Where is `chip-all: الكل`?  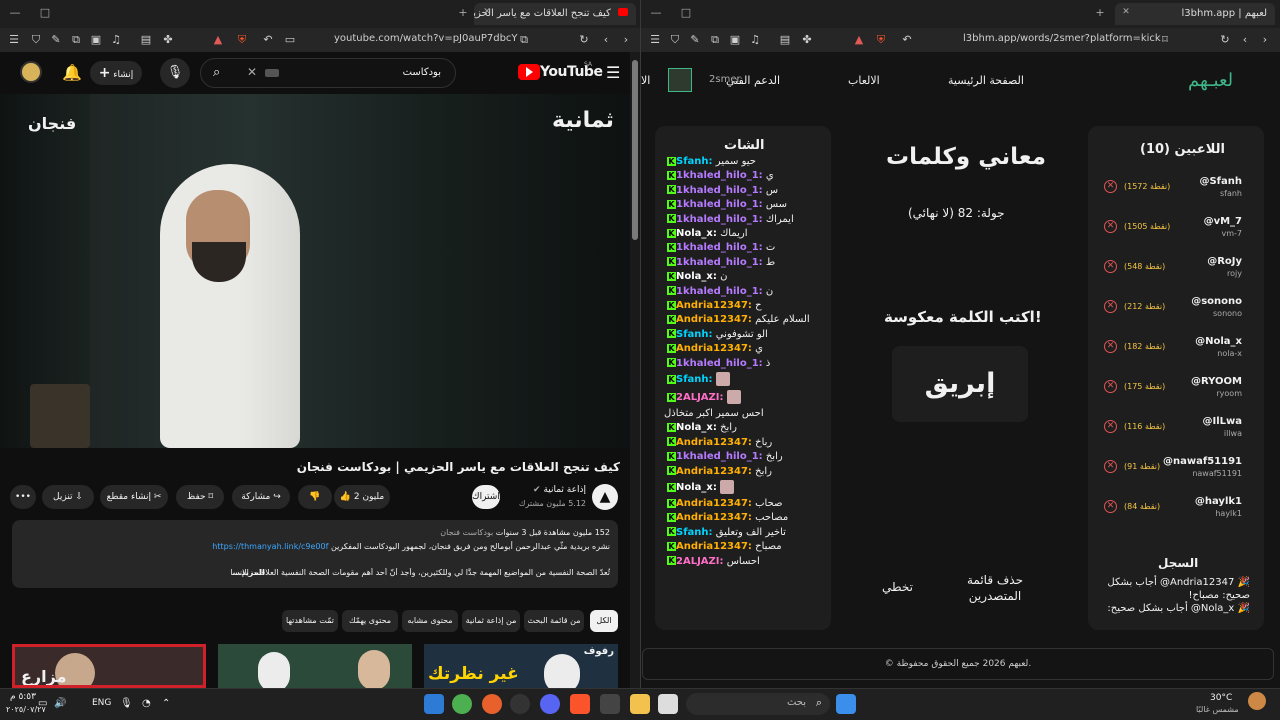 chip-all: الكل is located at coordinates (604, 621).